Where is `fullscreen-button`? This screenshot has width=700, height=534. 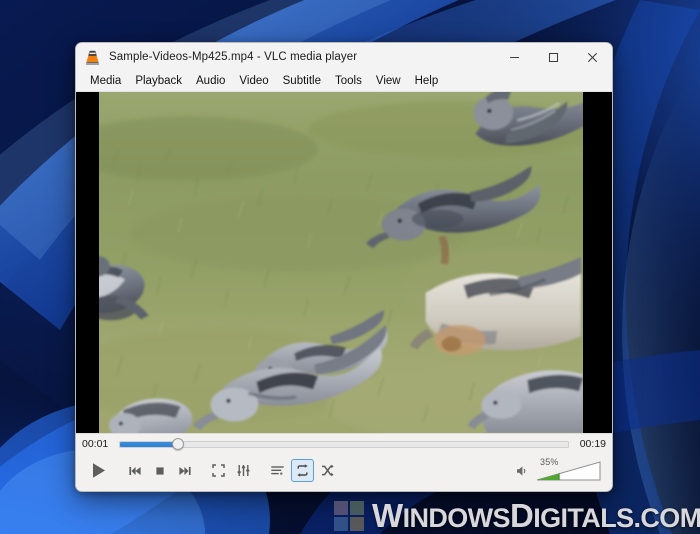 fullscreen-button is located at coordinates (218, 470).